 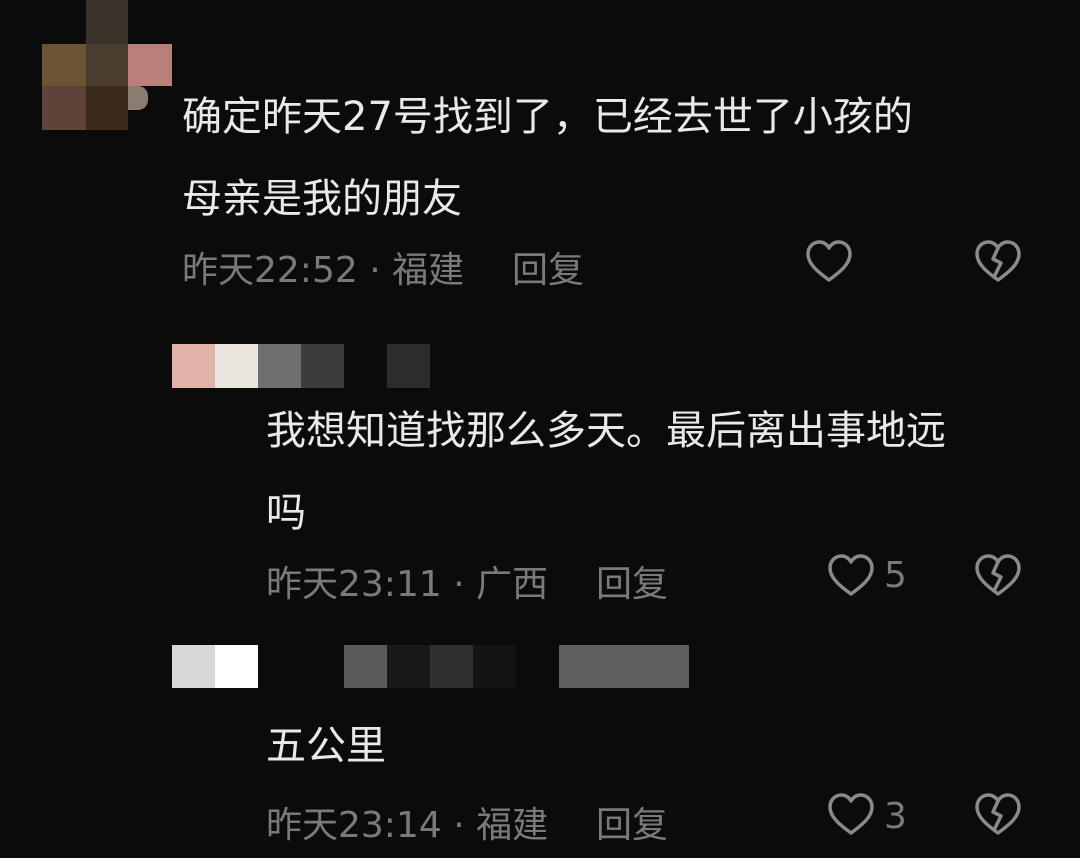 What do you see at coordinates (895, 575) in the screenshot?
I see `like-count: 5` at bounding box center [895, 575].